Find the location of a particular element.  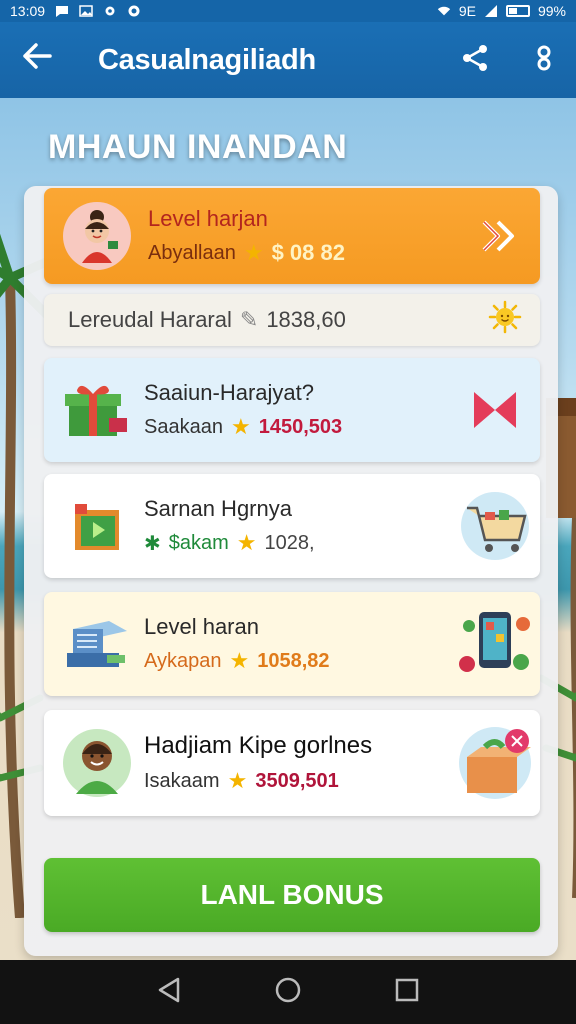

reward-card-4-title: Hadjiam Kipe gorlnes is located at coordinates (258, 745).